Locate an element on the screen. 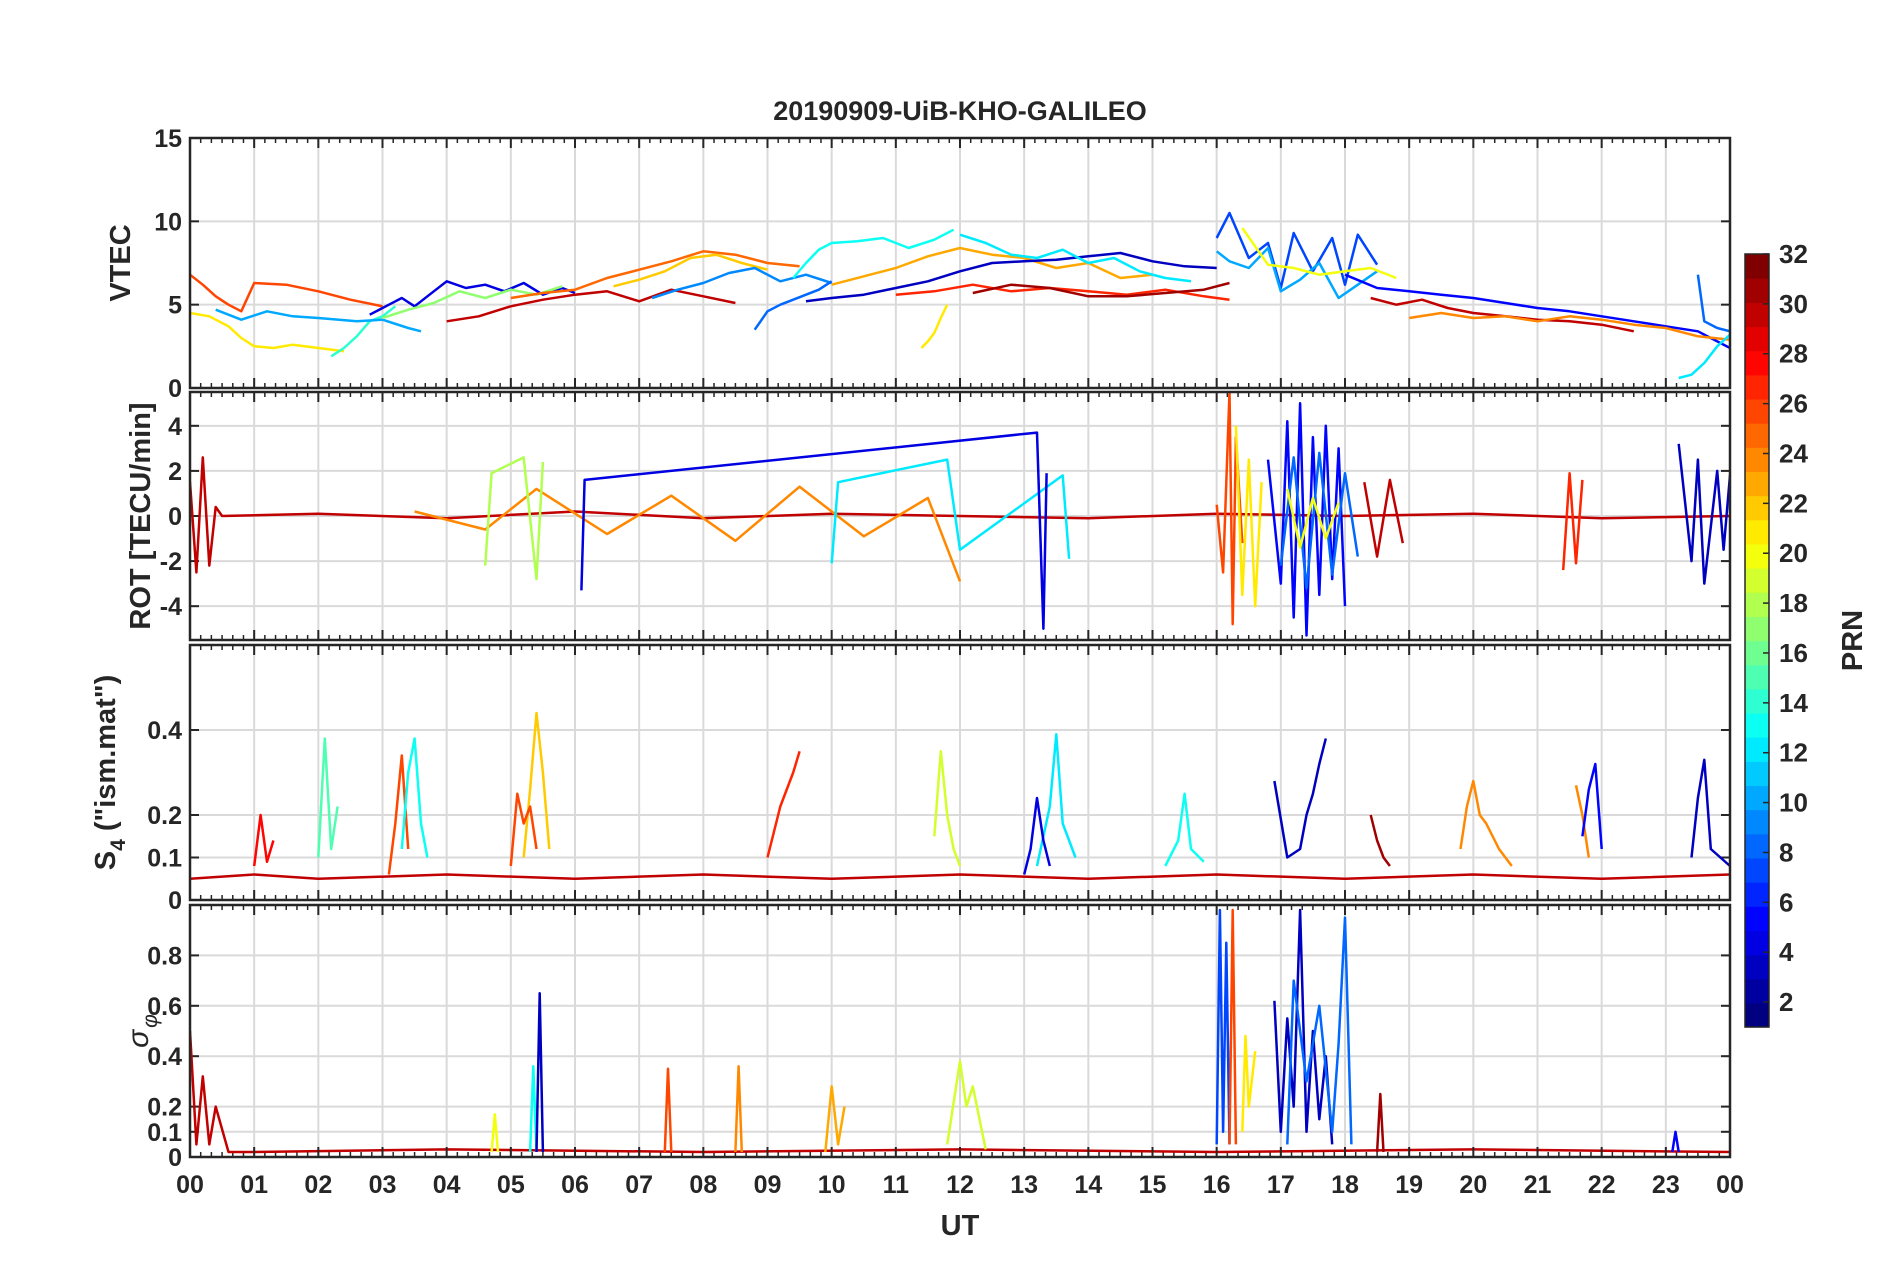 The height and width of the screenshot is (1272, 1902). x-tick-label: 12 is located at coordinates (960, 1185).